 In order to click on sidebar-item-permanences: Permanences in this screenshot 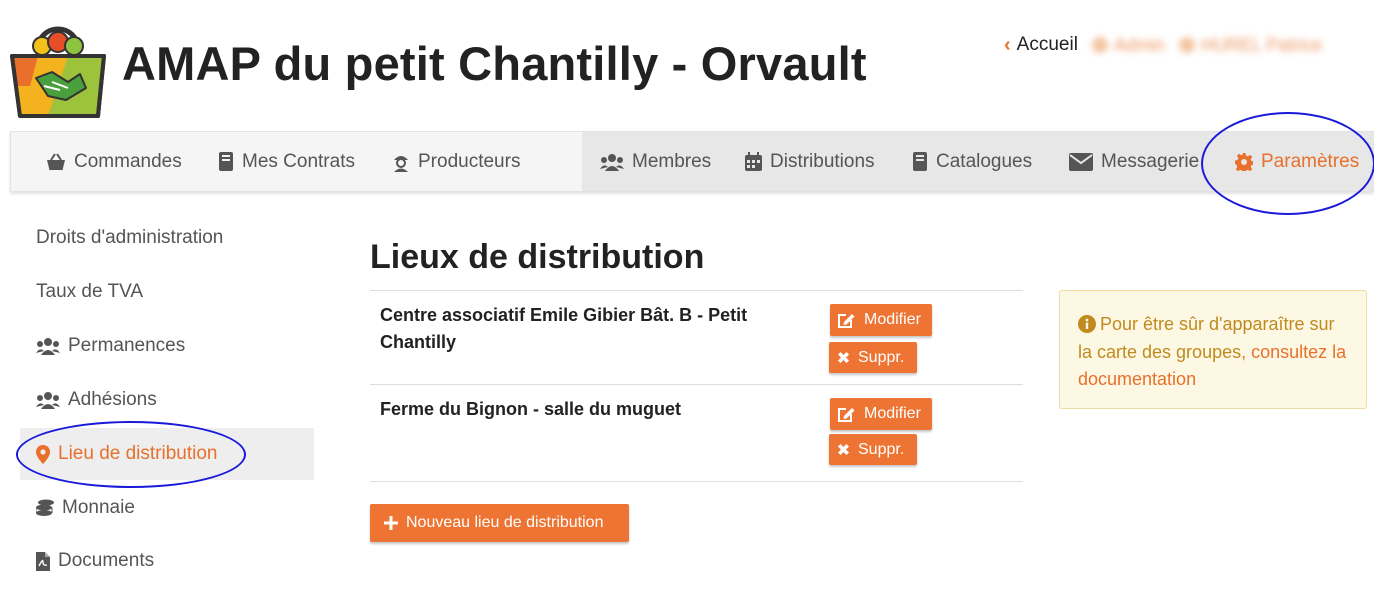, I will do `click(167, 346)`.